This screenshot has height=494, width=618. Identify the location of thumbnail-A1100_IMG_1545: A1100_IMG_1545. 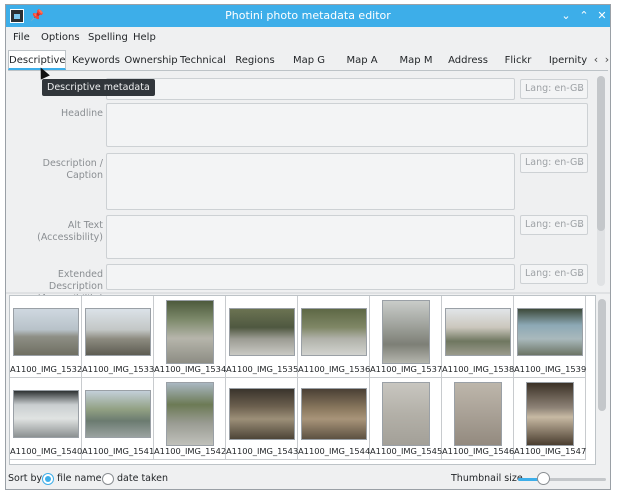
(406, 419).